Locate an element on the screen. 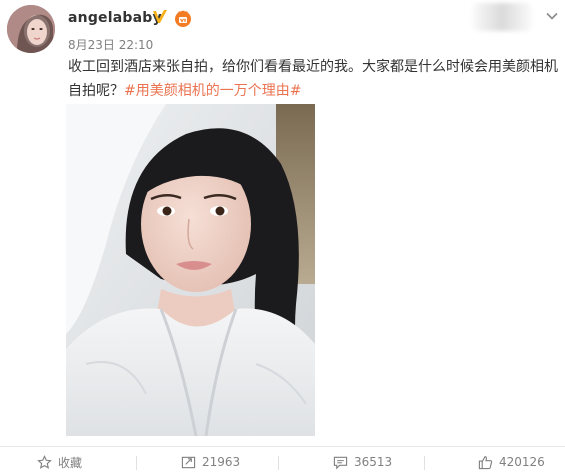 The image size is (565, 473). post-text-line-2: 自拍呢？#用美颜相机的一万个理由# is located at coordinates (313, 91).